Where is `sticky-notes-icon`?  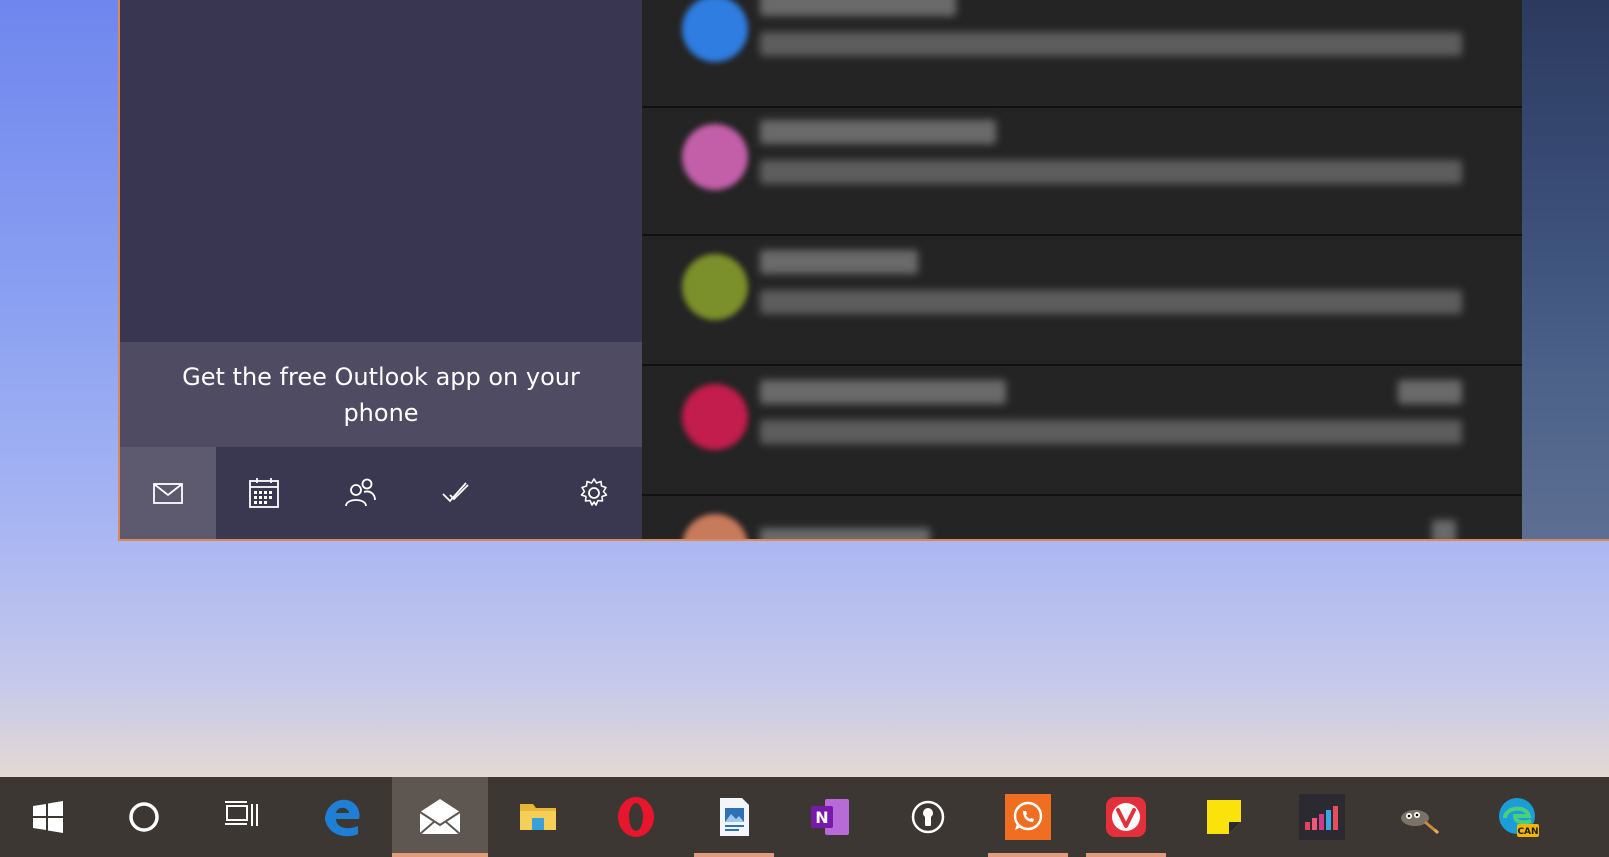
sticky-notes-icon is located at coordinates (1224, 817).